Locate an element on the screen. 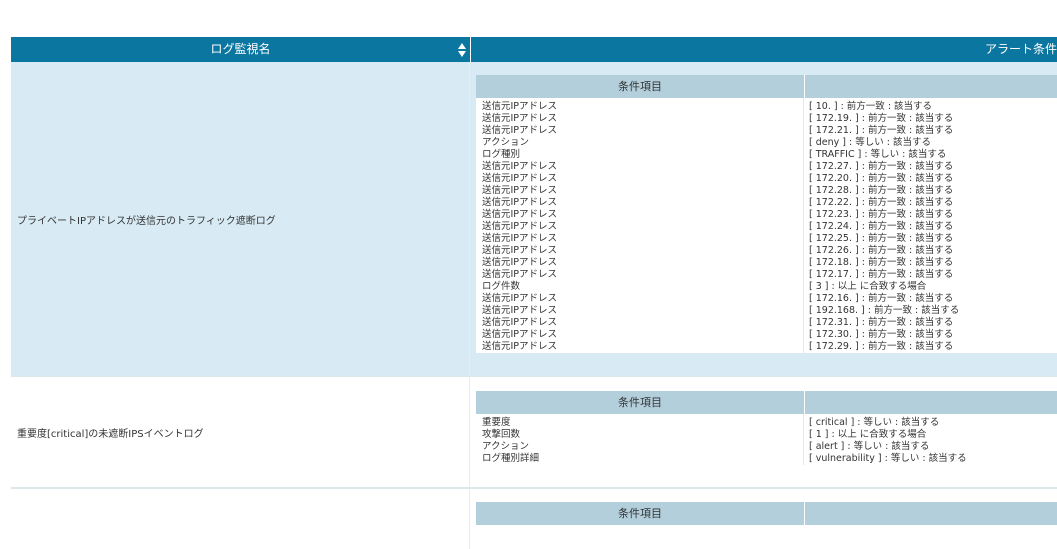  table-header: ログ監視名 アラート条件 is located at coordinates (534, 49).